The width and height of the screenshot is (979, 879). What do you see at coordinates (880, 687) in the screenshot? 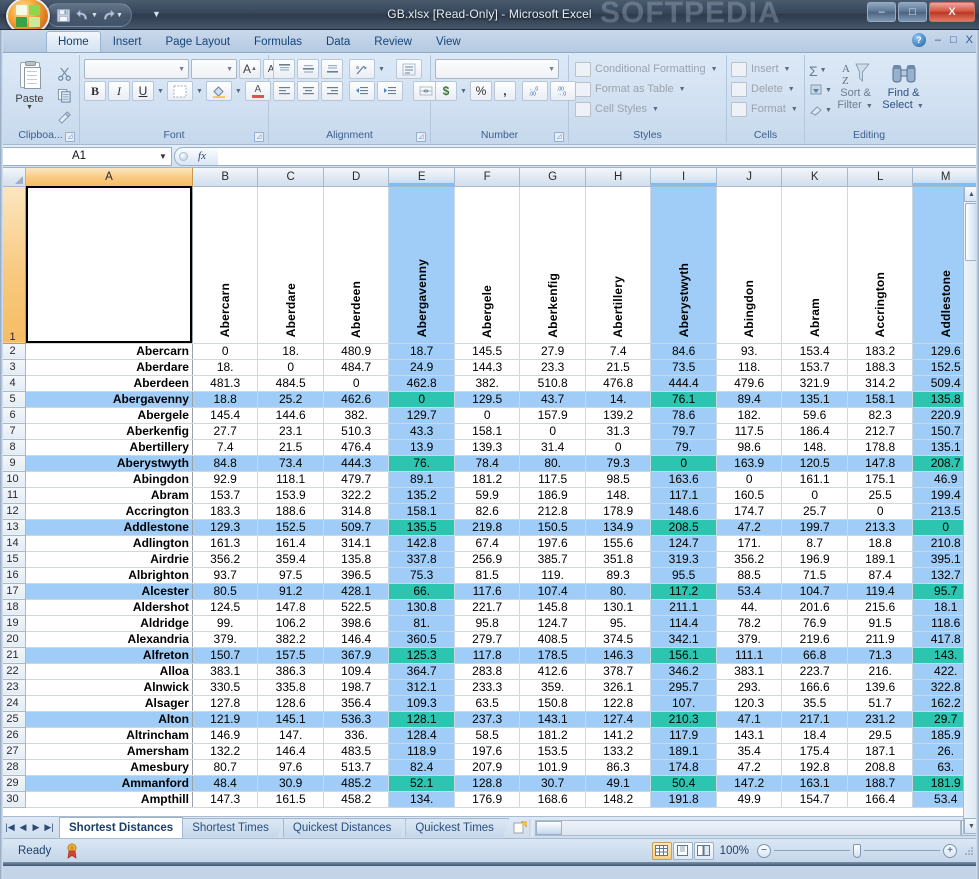
I see `distance-cell: 139.6` at bounding box center [880, 687].